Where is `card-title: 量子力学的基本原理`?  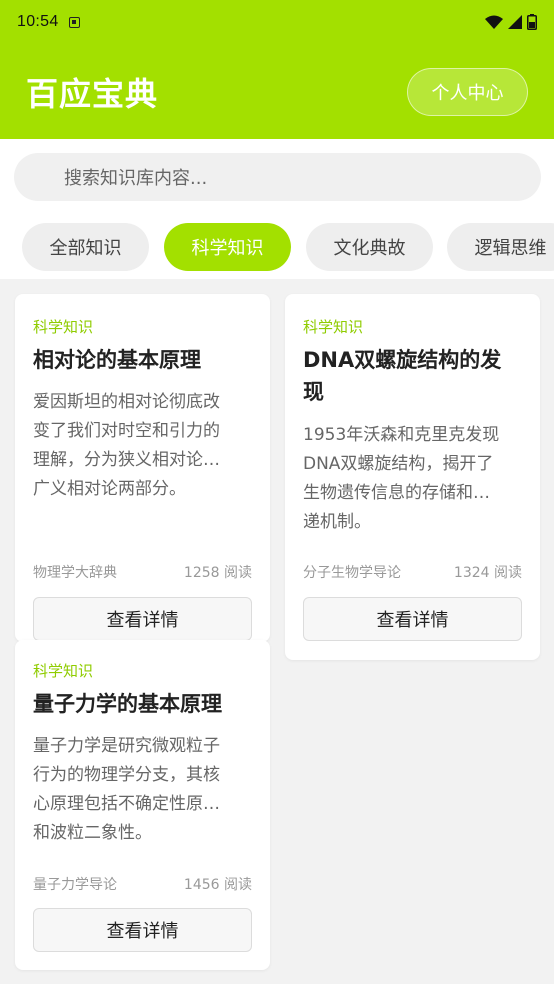
card-title: 量子力学的基本原理 is located at coordinates (127, 704).